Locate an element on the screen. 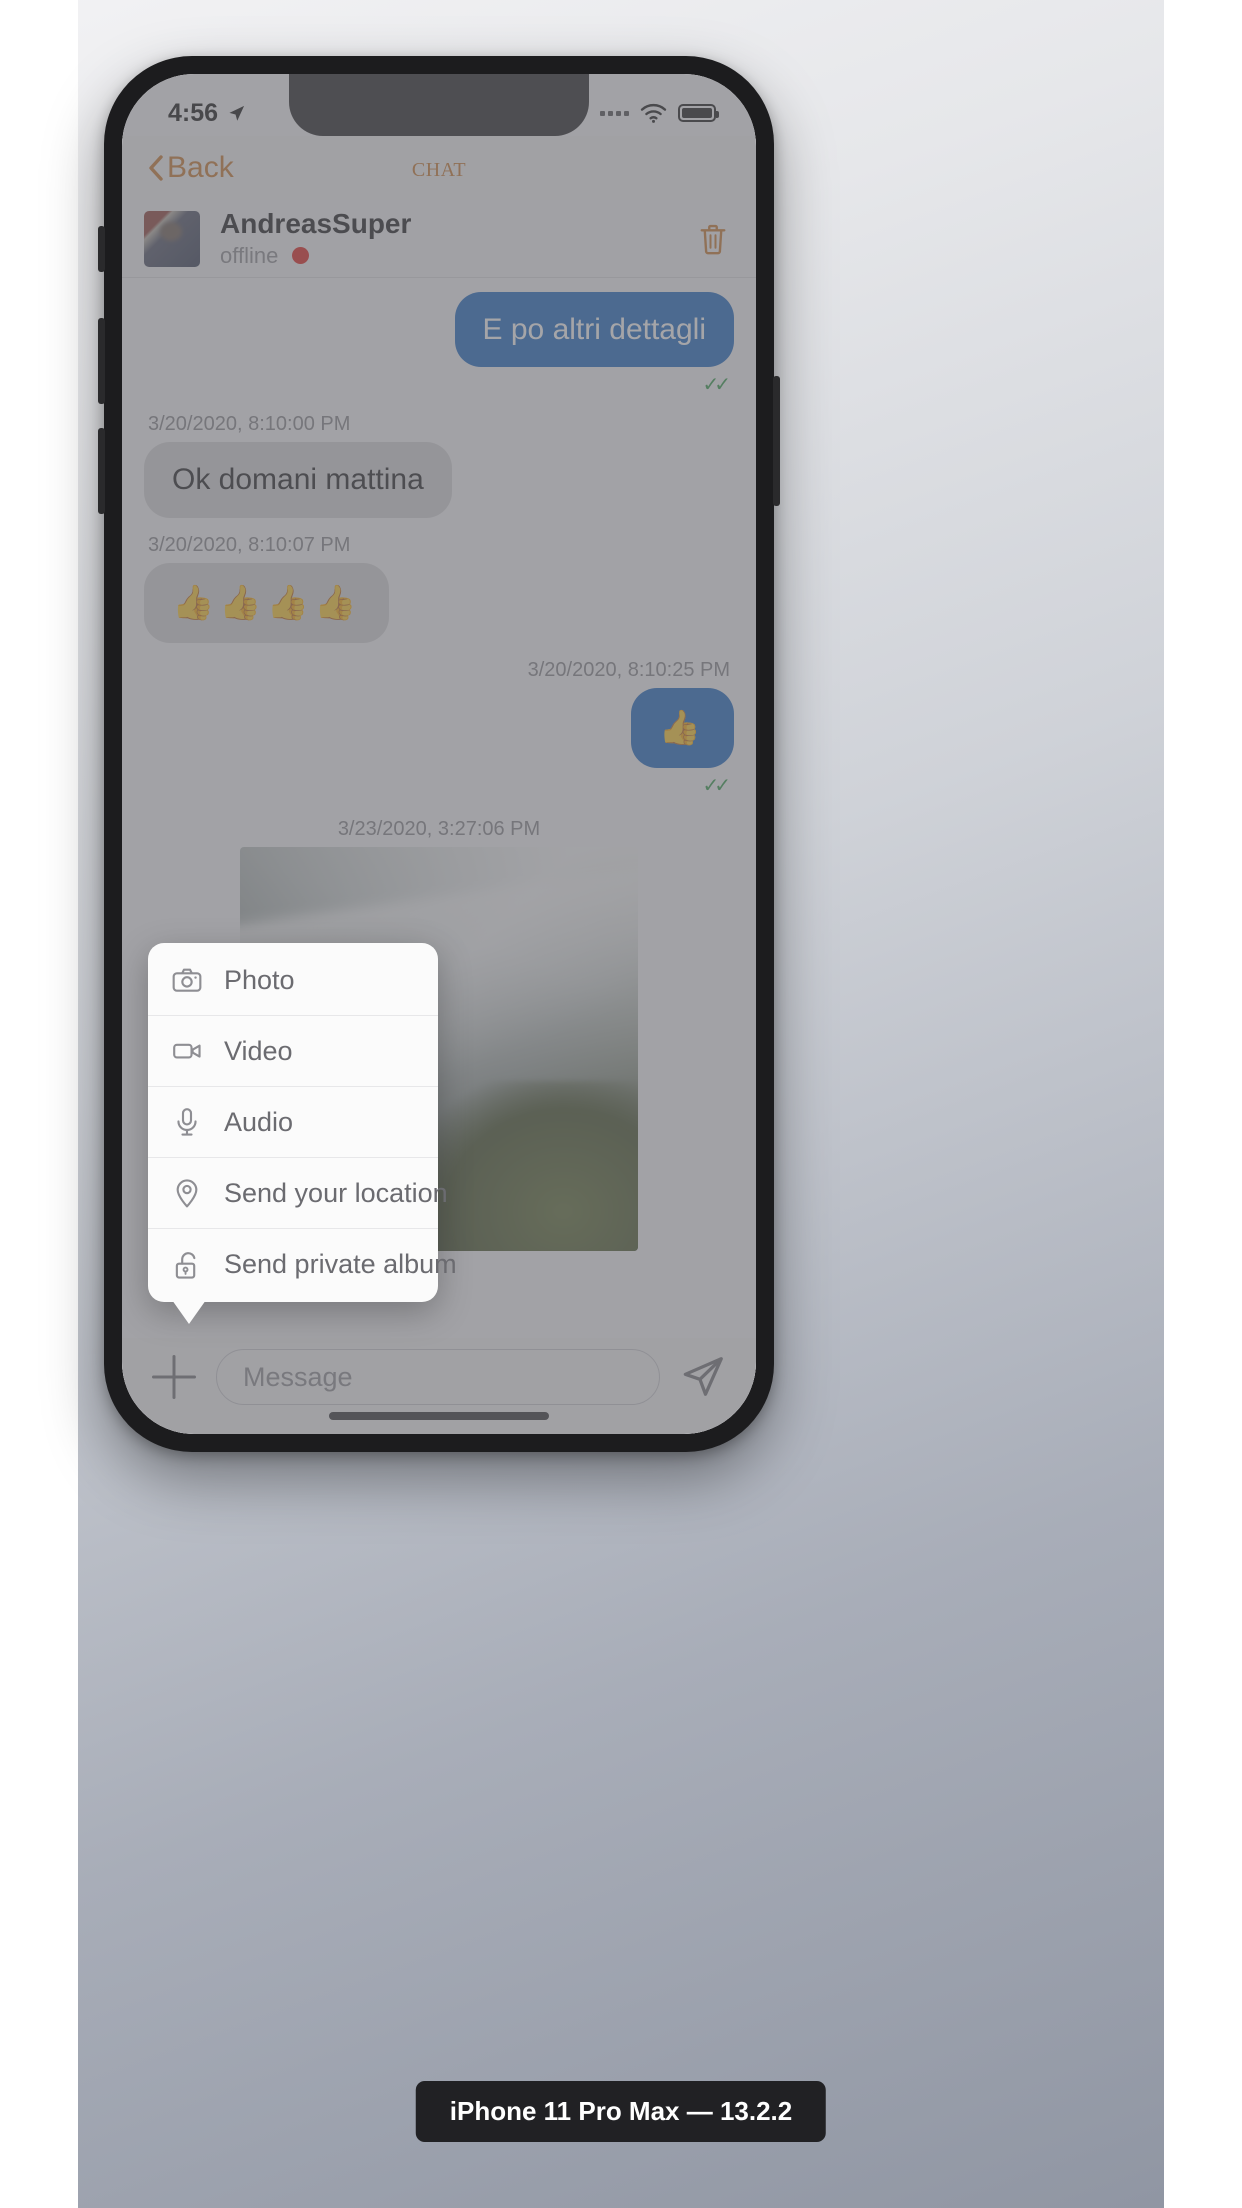 Image resolution: width=1242 pixels, height=2208 pixels. menu-item-label: Photo is located at coordinates (259, 979).